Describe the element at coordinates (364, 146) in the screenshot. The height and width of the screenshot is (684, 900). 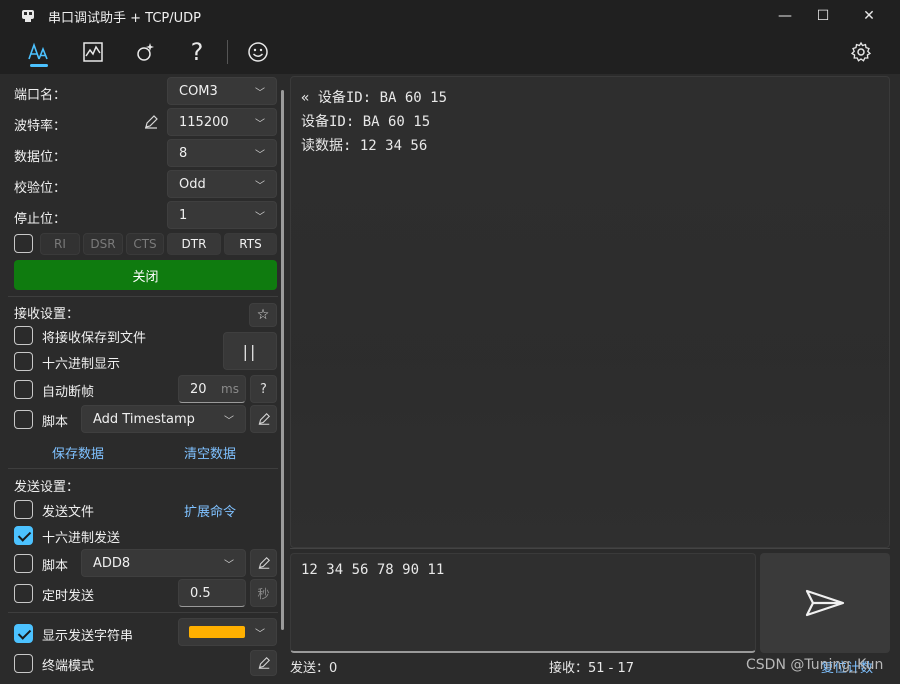
I see `receive-line: 读数据: 12 34 56` at that location.